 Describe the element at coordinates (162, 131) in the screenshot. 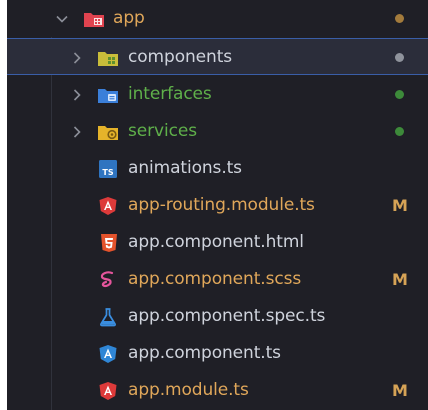

I see `tree-item-label: services` at that location.